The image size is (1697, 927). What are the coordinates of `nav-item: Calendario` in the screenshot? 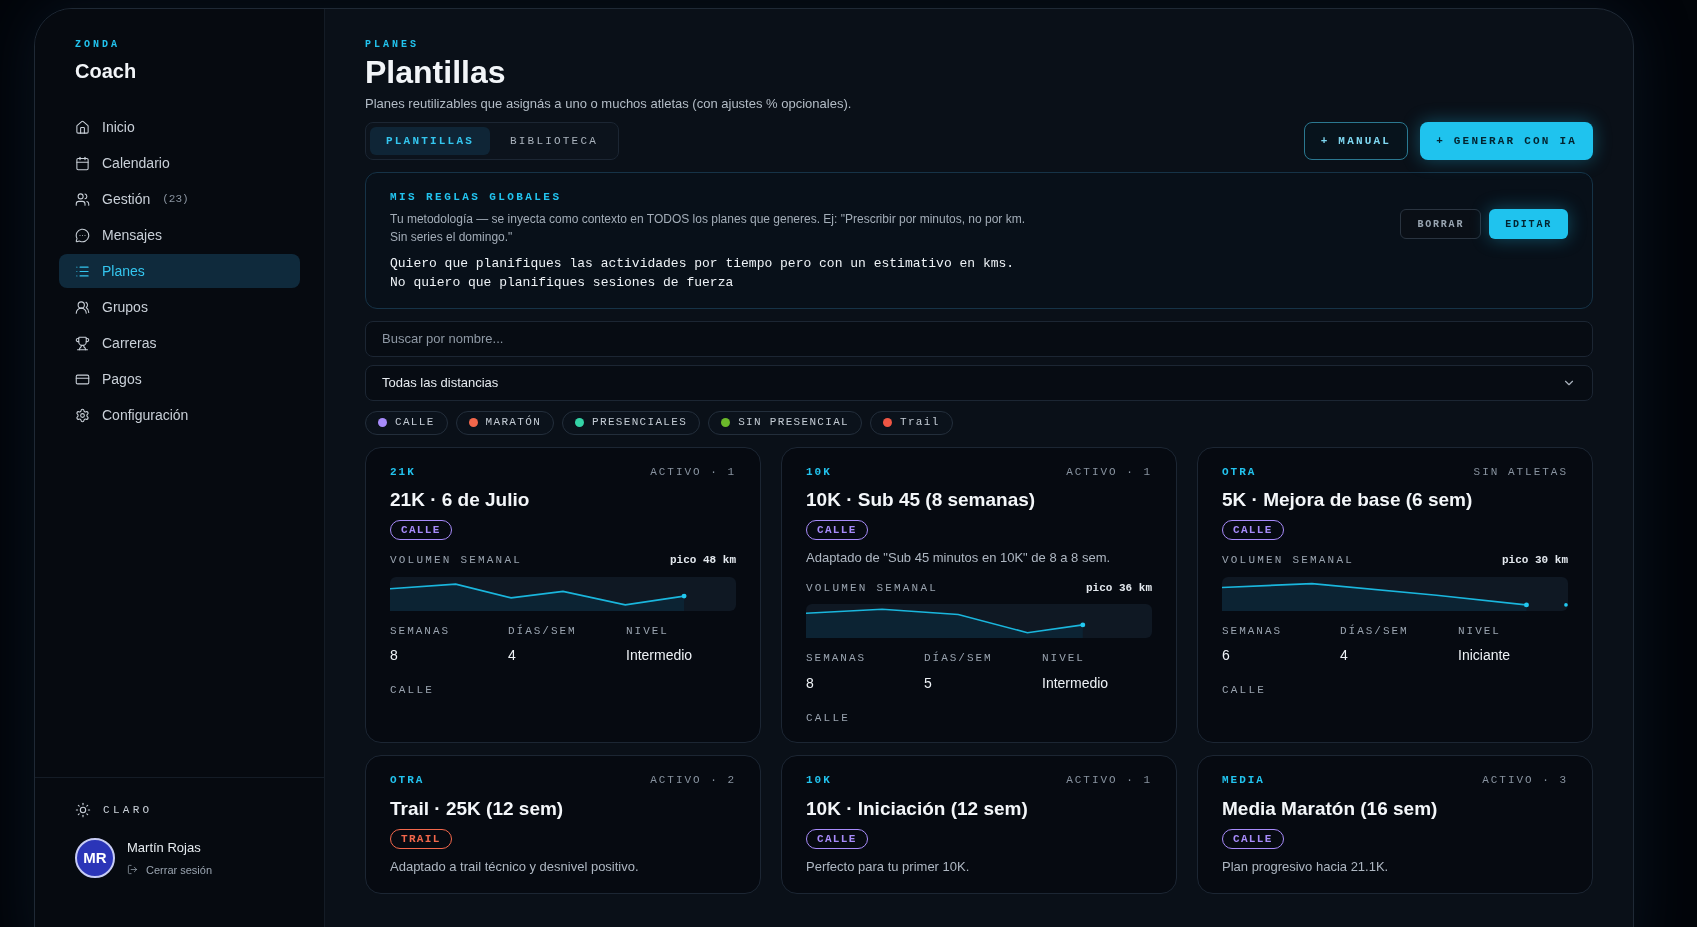 It's located at (179, 163).